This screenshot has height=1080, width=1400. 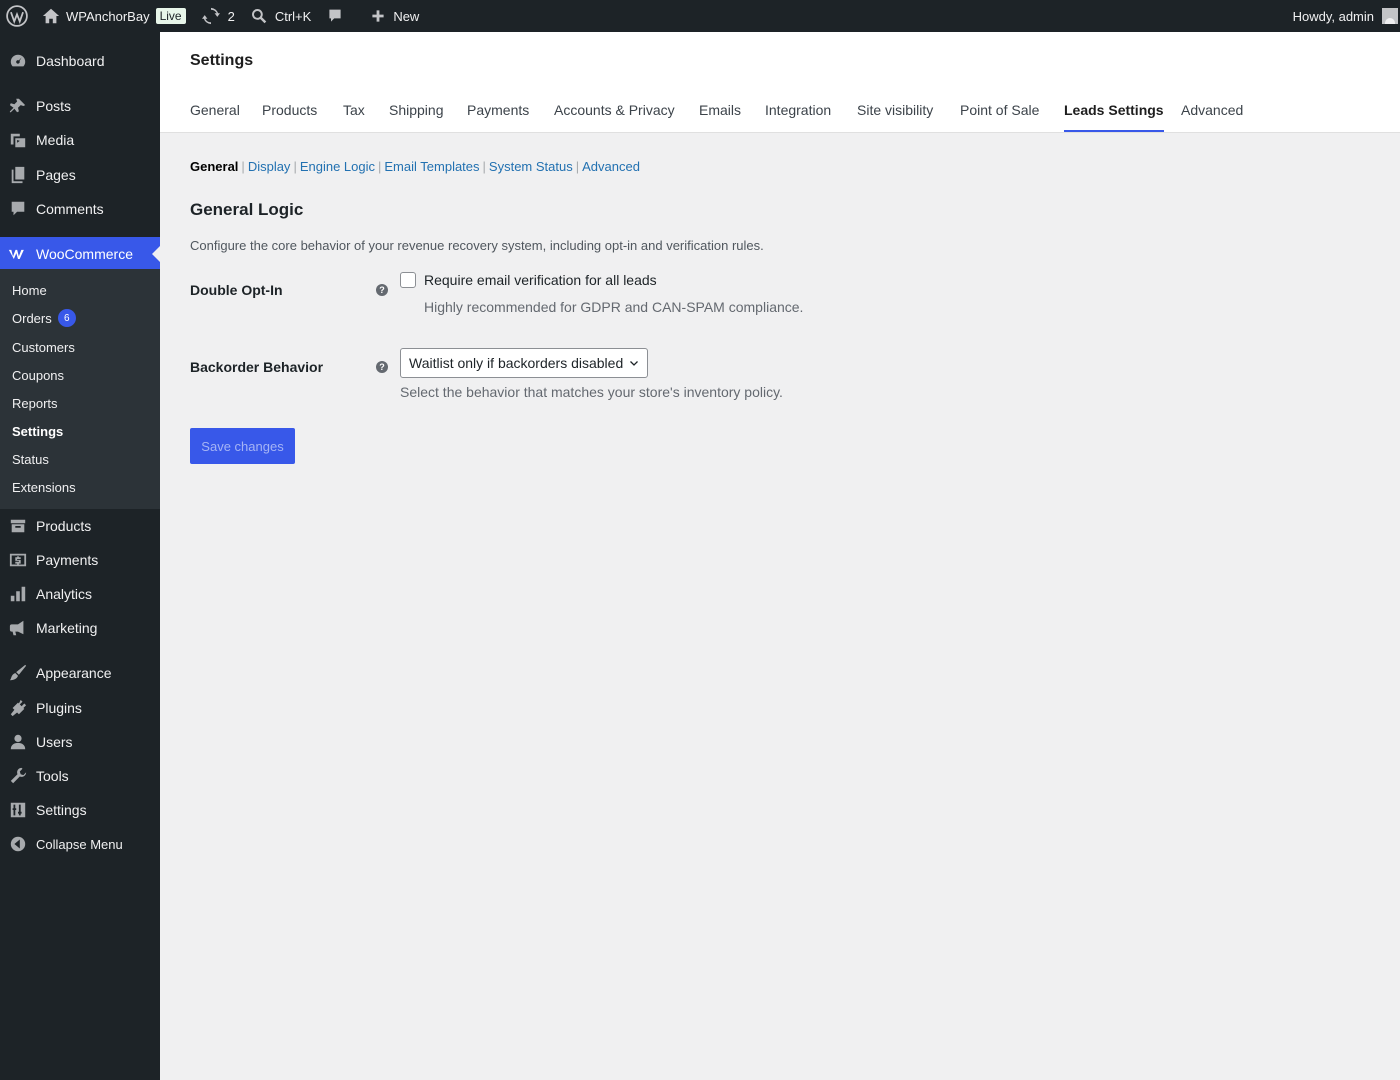 I want to click on menu-products: Products, so click(x=80, y=526).